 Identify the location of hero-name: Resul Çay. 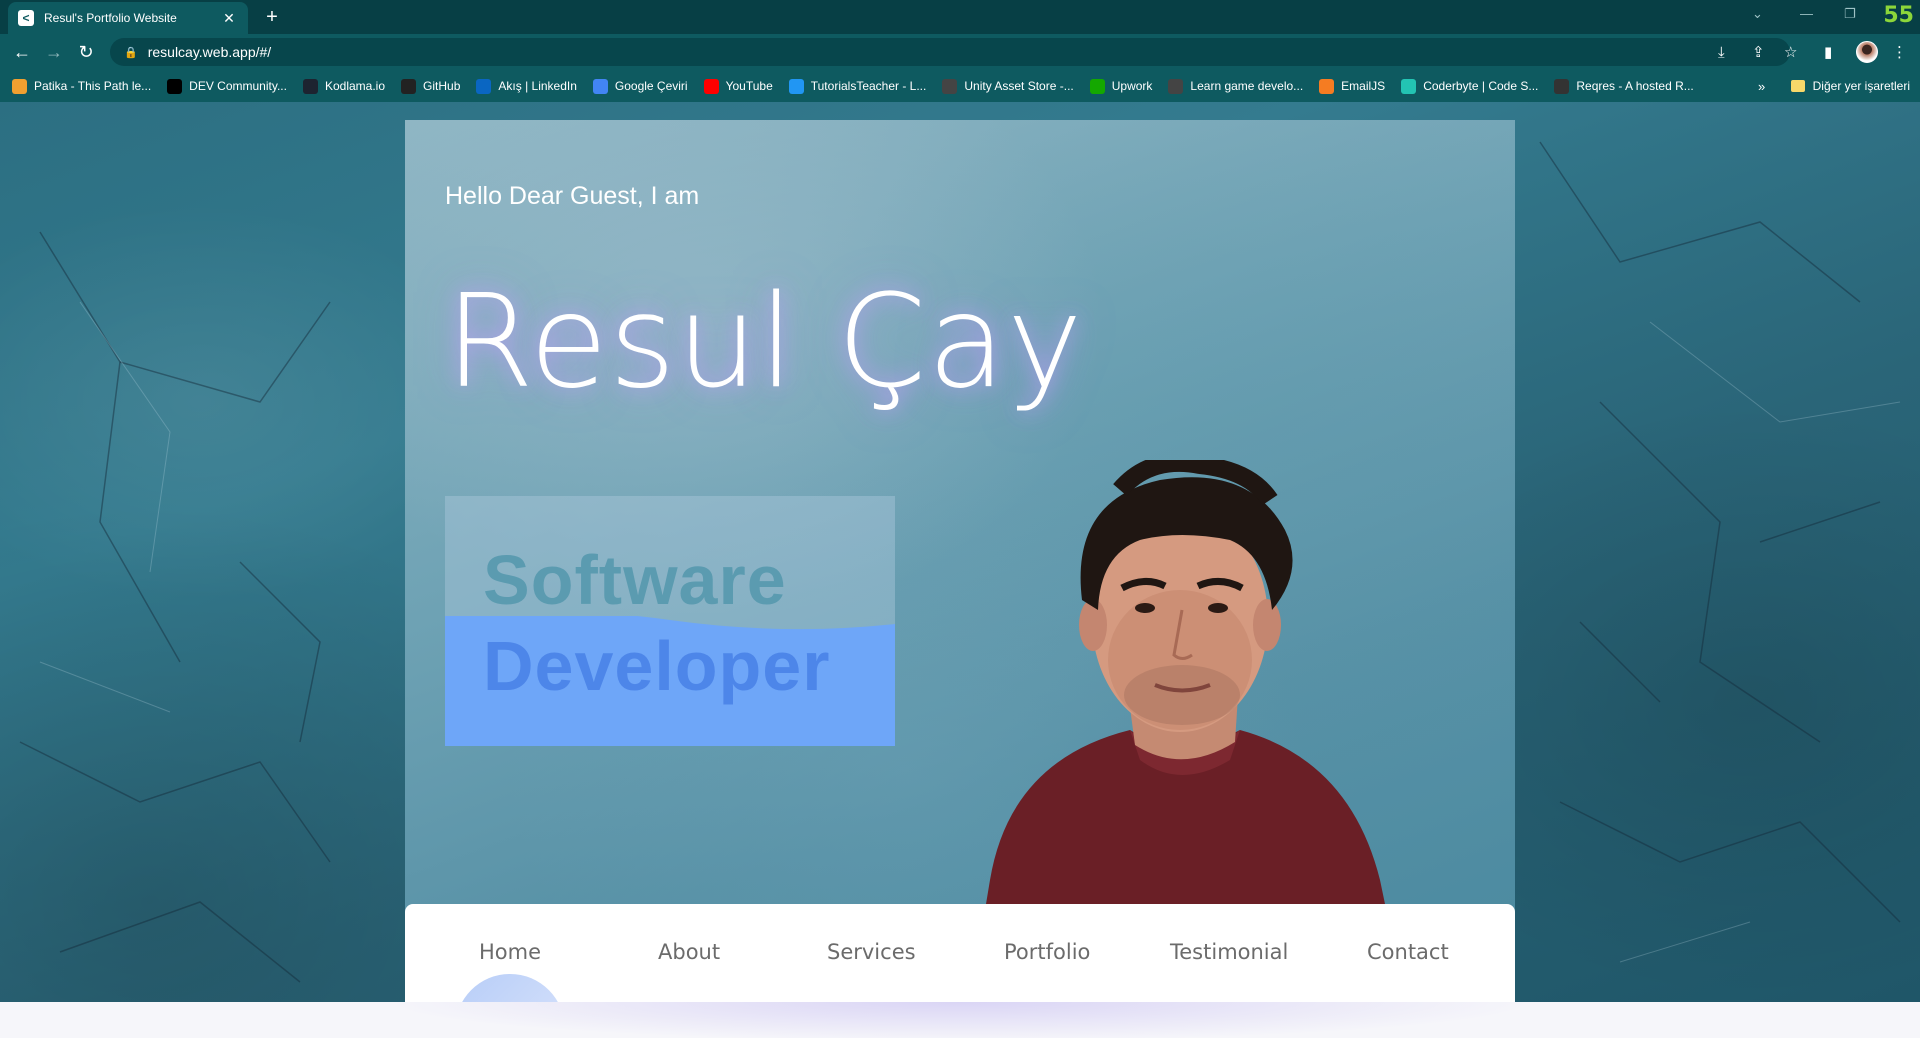
(764, 342).